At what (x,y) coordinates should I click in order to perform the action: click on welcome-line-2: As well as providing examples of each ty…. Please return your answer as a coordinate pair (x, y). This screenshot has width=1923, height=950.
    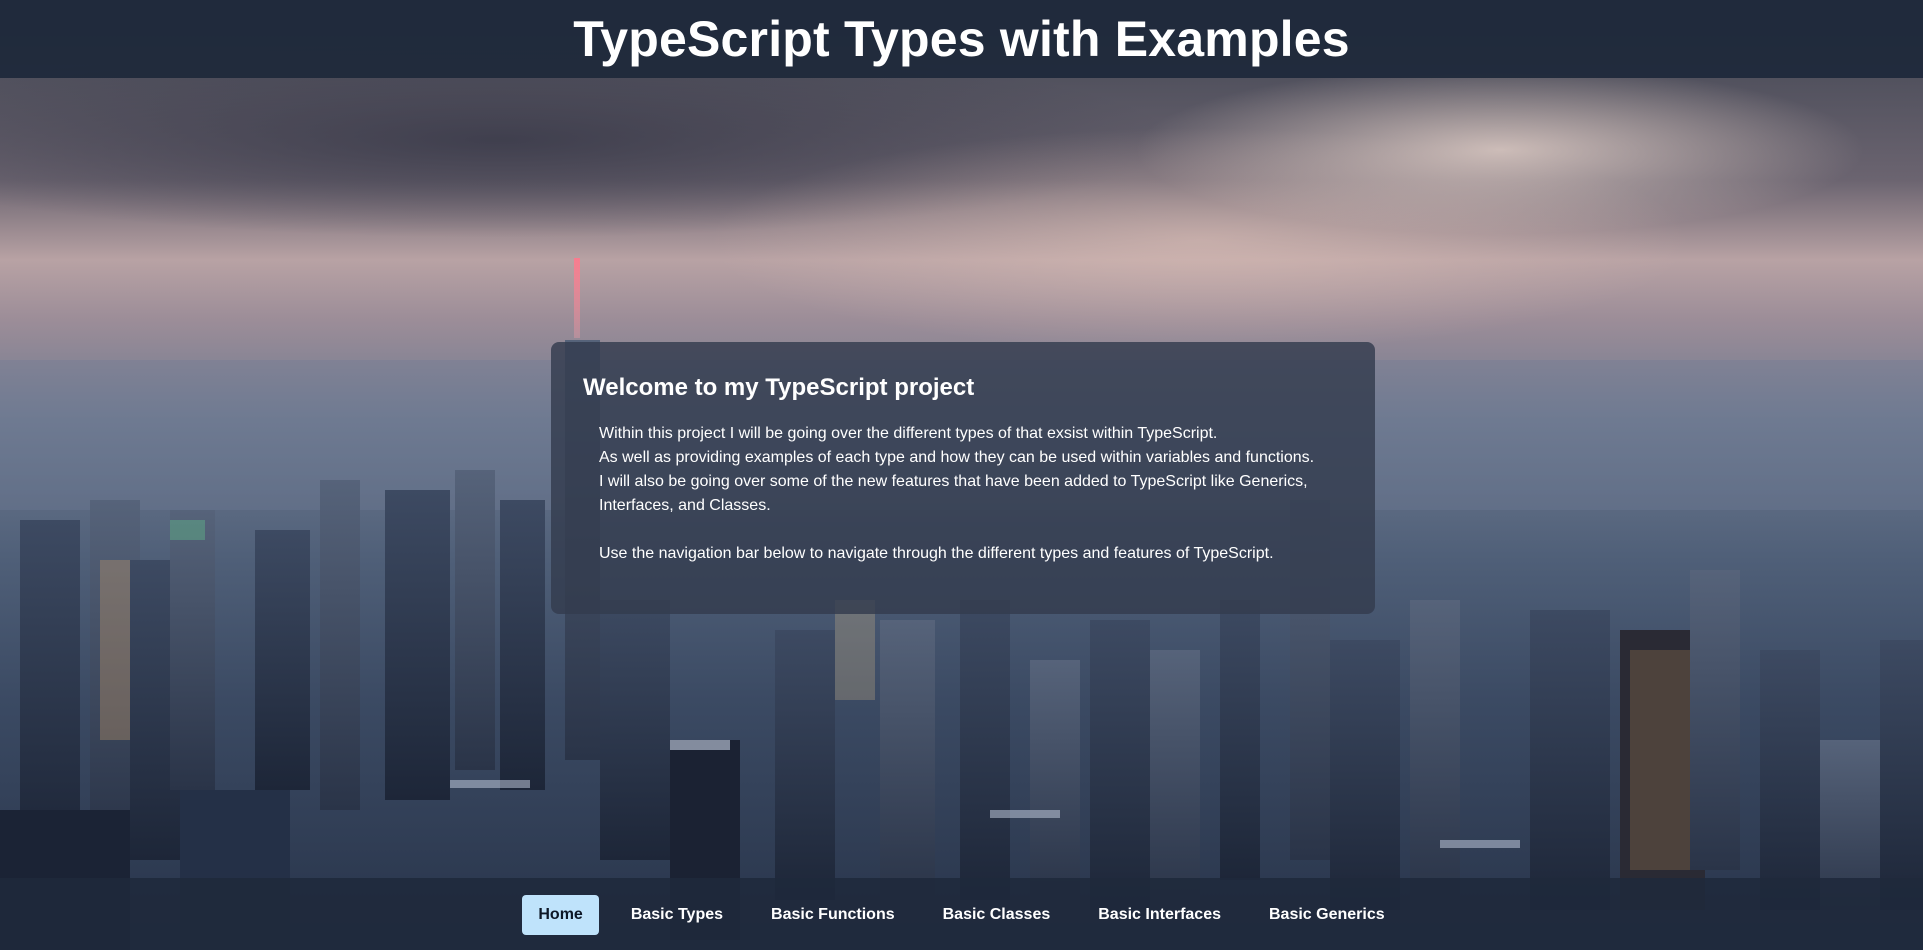
    Looking at the image, I should click on (957, 457).